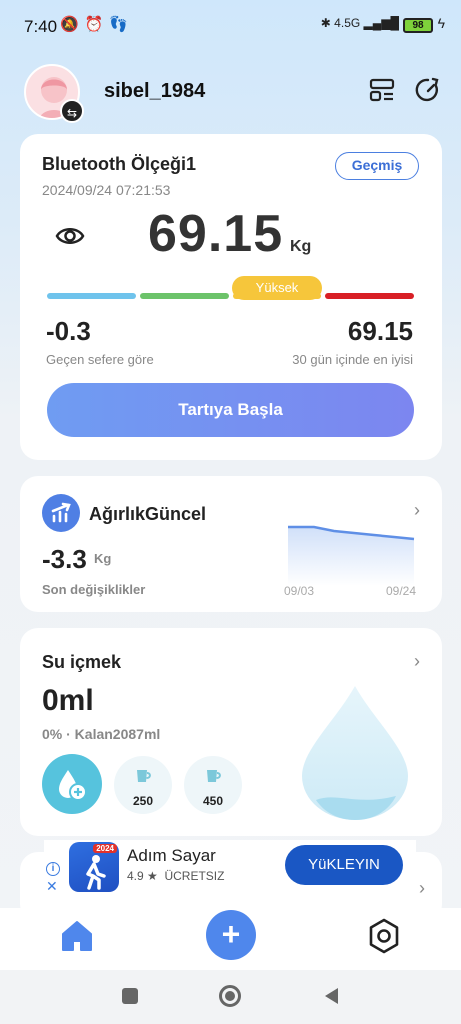 The height and width of the screenshot is (1024, 461). I want to click on ad-app-meta: 4.9 ★ ÜCRETSIZ, so click(175, 876).